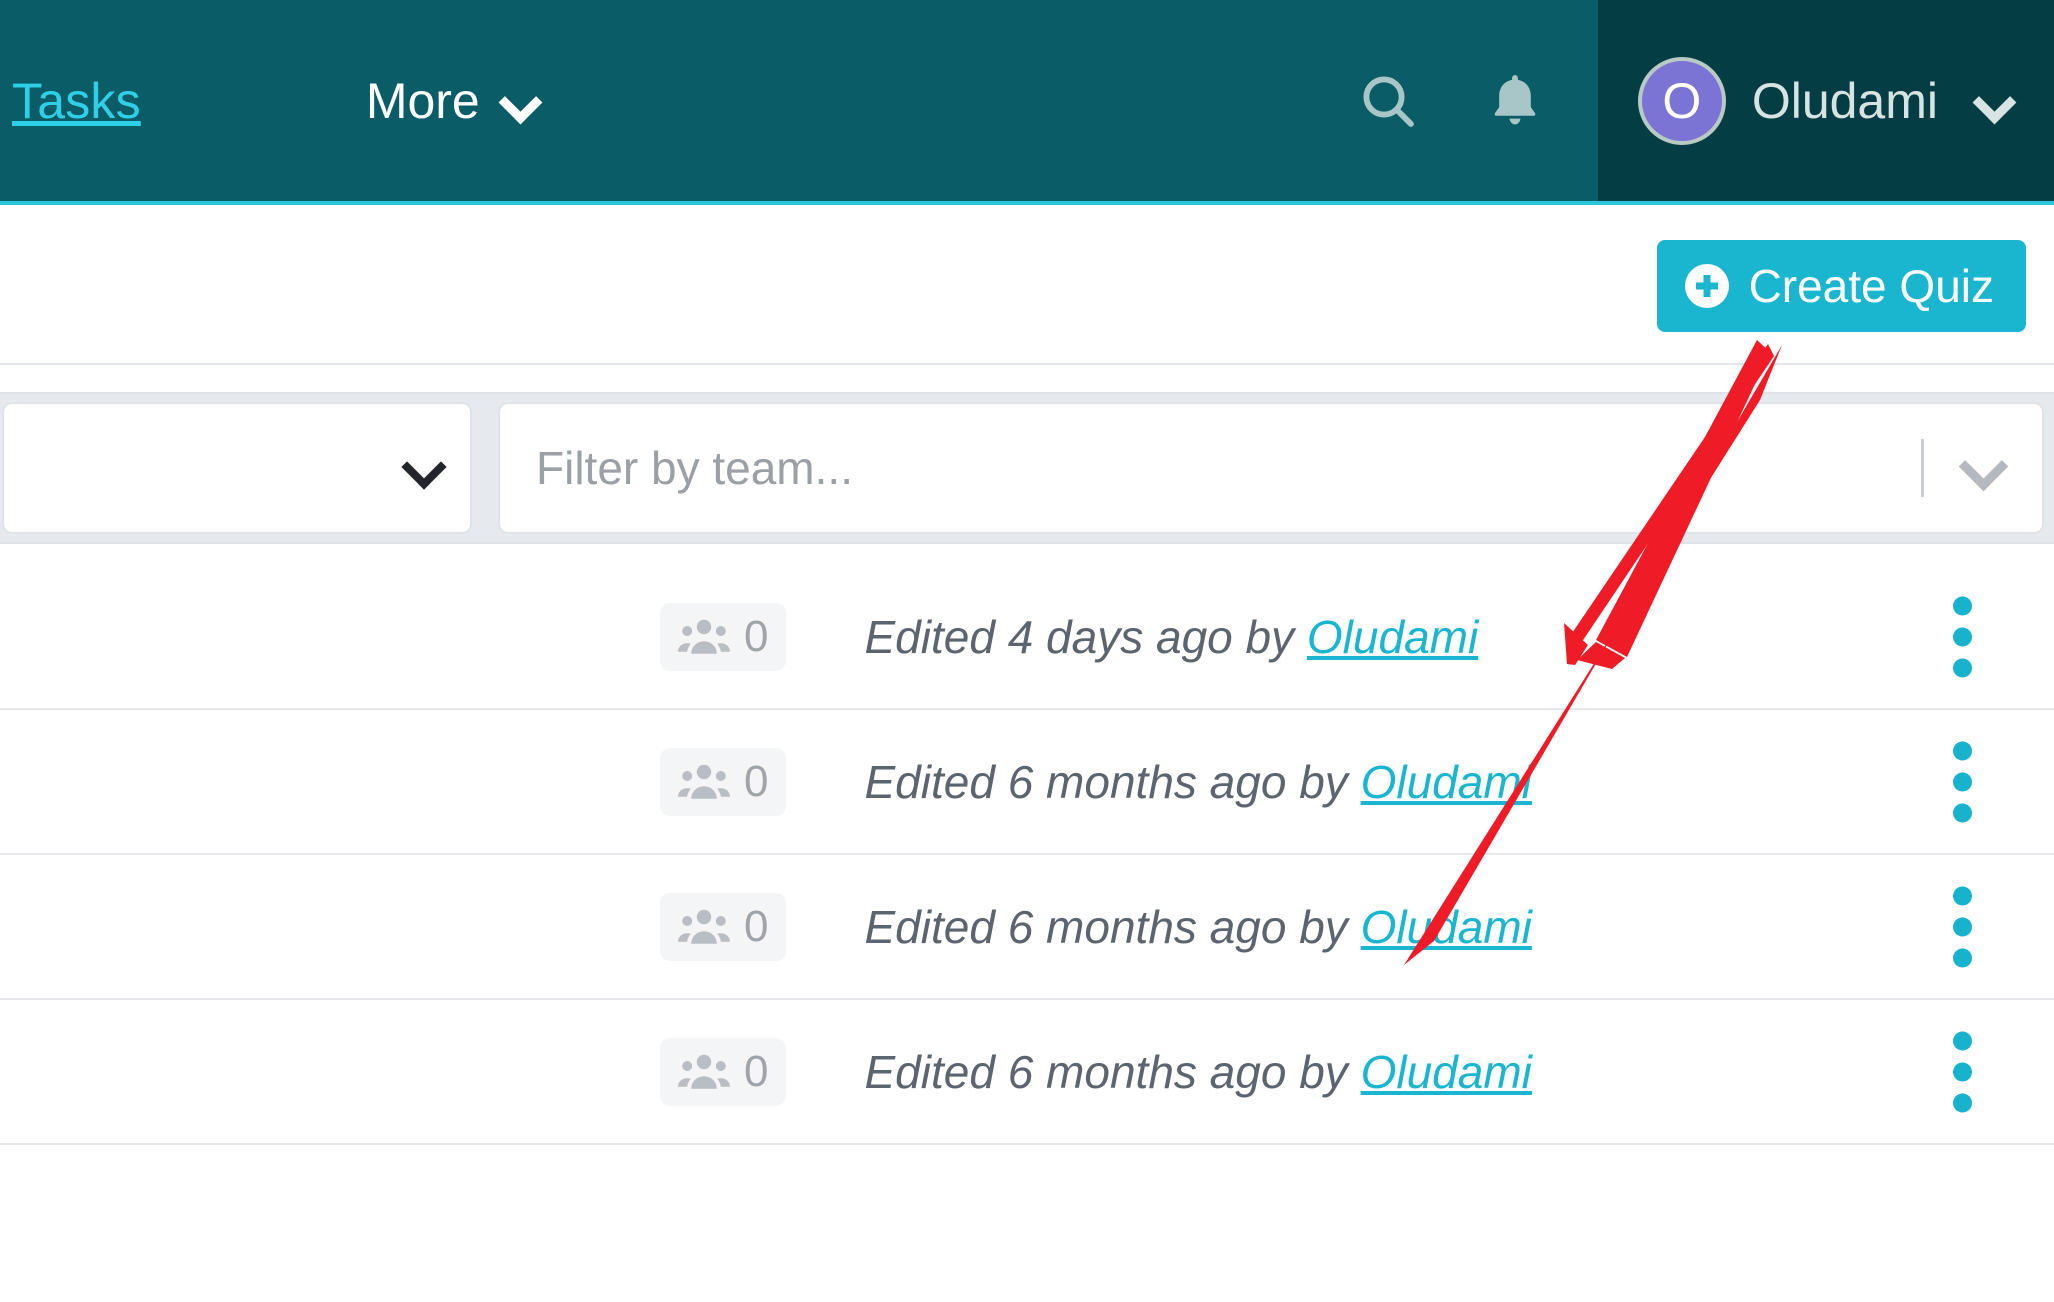 Image resolution: width=2054 pixels, height=1302 pixels. What do you see at coordinates (1477, 100) in the screenshot?
I see `navbar-icon-group` at bounding box center [1477, 100].